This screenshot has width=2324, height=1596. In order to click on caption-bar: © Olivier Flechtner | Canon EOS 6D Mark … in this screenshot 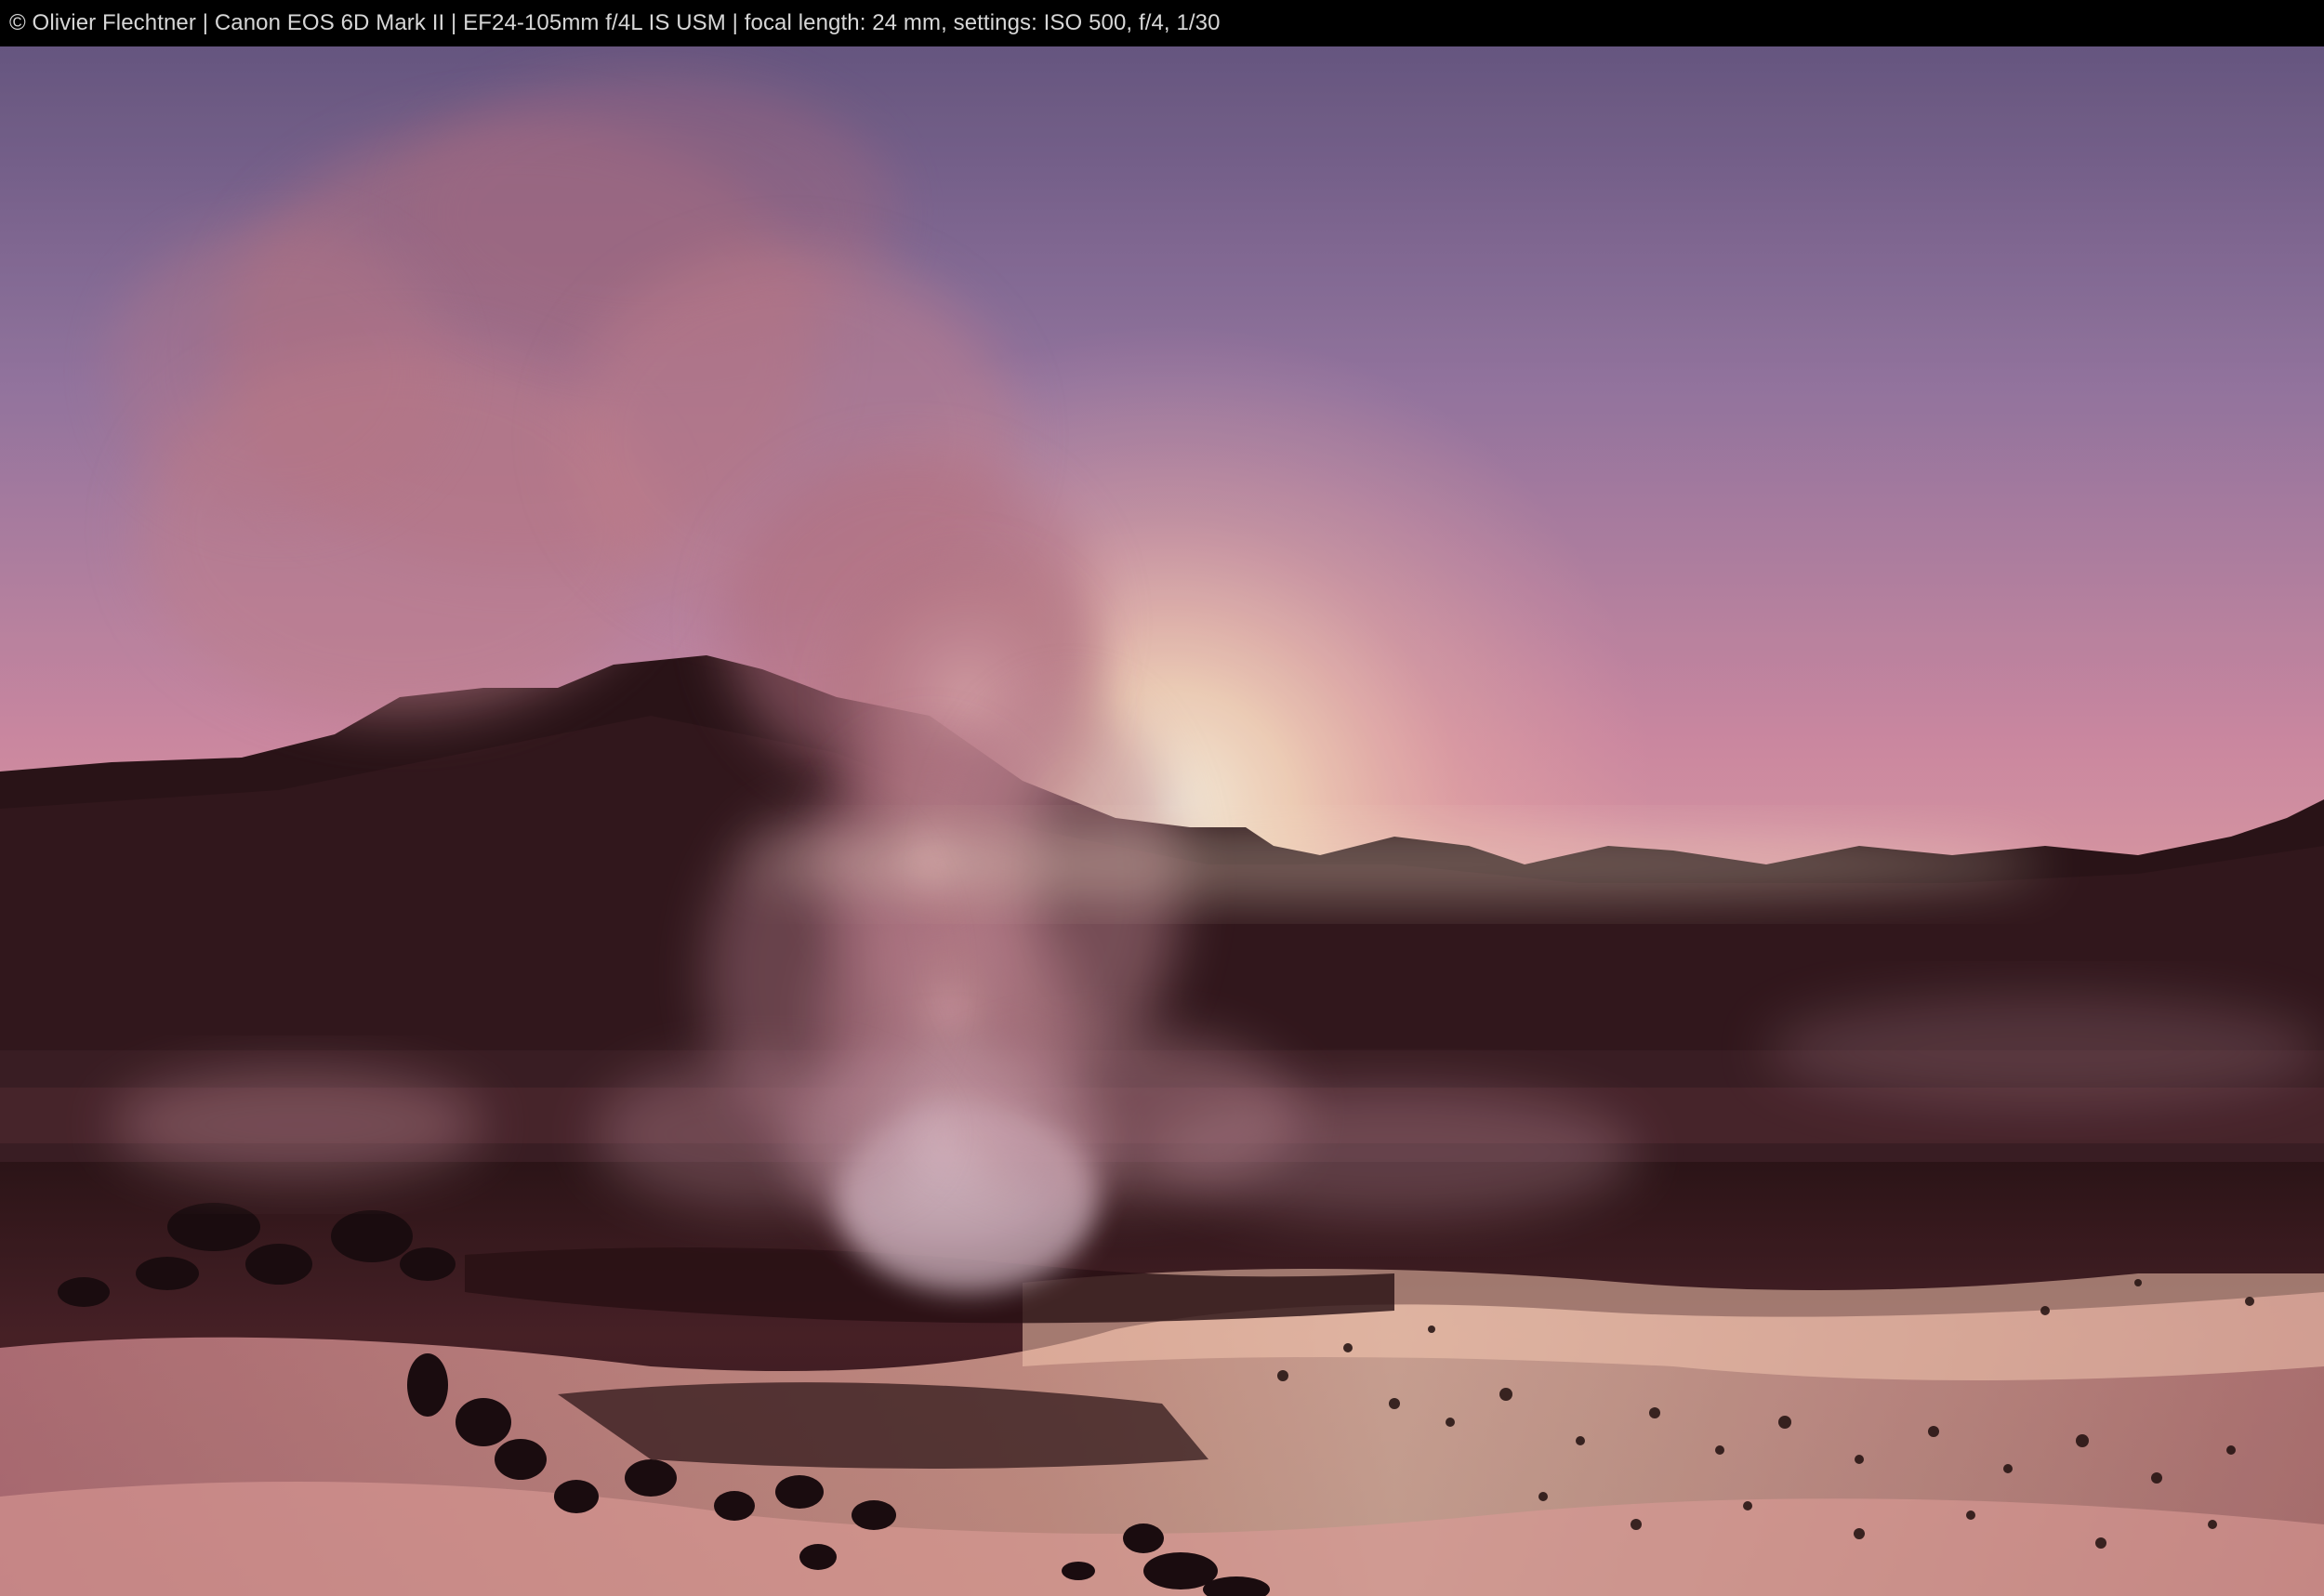, I will do `click(1162, 23)`.